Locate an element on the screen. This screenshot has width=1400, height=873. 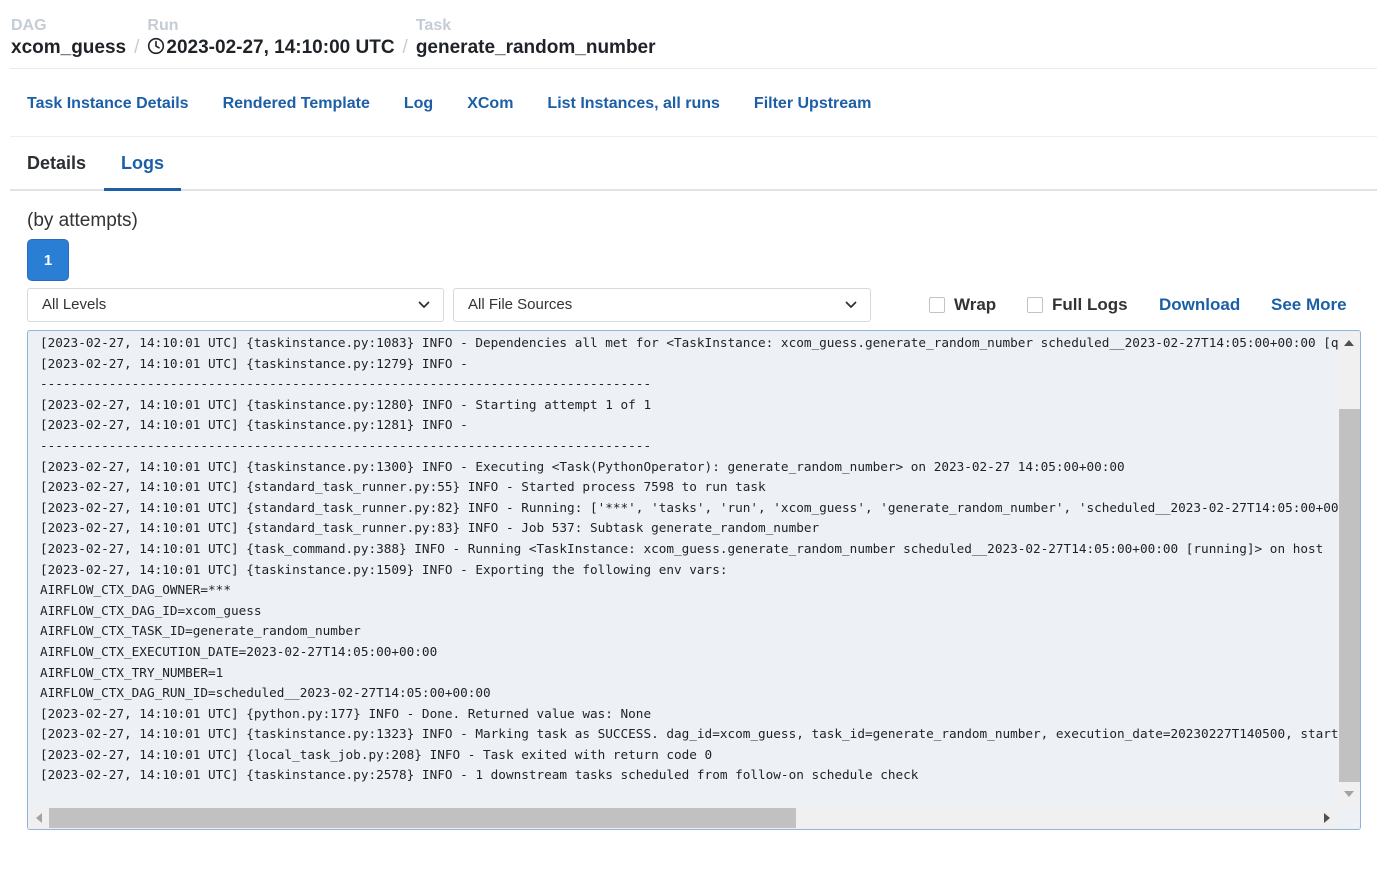
horizontal-scrollbar is located at coordinates (684, 818).